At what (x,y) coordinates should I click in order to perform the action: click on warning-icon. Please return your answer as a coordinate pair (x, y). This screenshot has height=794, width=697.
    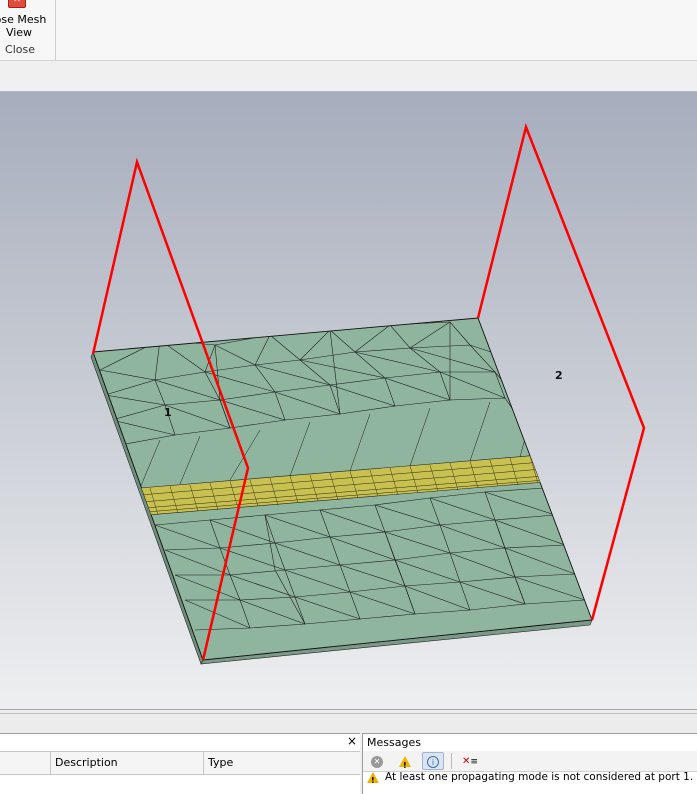
    Looking at the image, I should click on (373, 779).